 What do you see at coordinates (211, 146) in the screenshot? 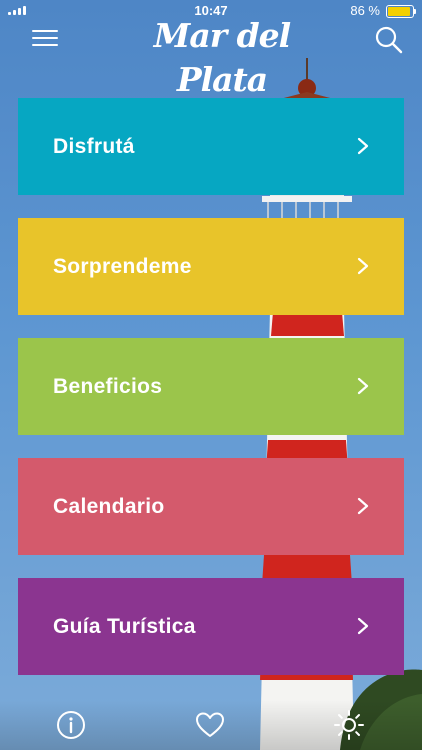
I see `menu-item-disfruta: Disfrutá` at bounding box center [211, 146].